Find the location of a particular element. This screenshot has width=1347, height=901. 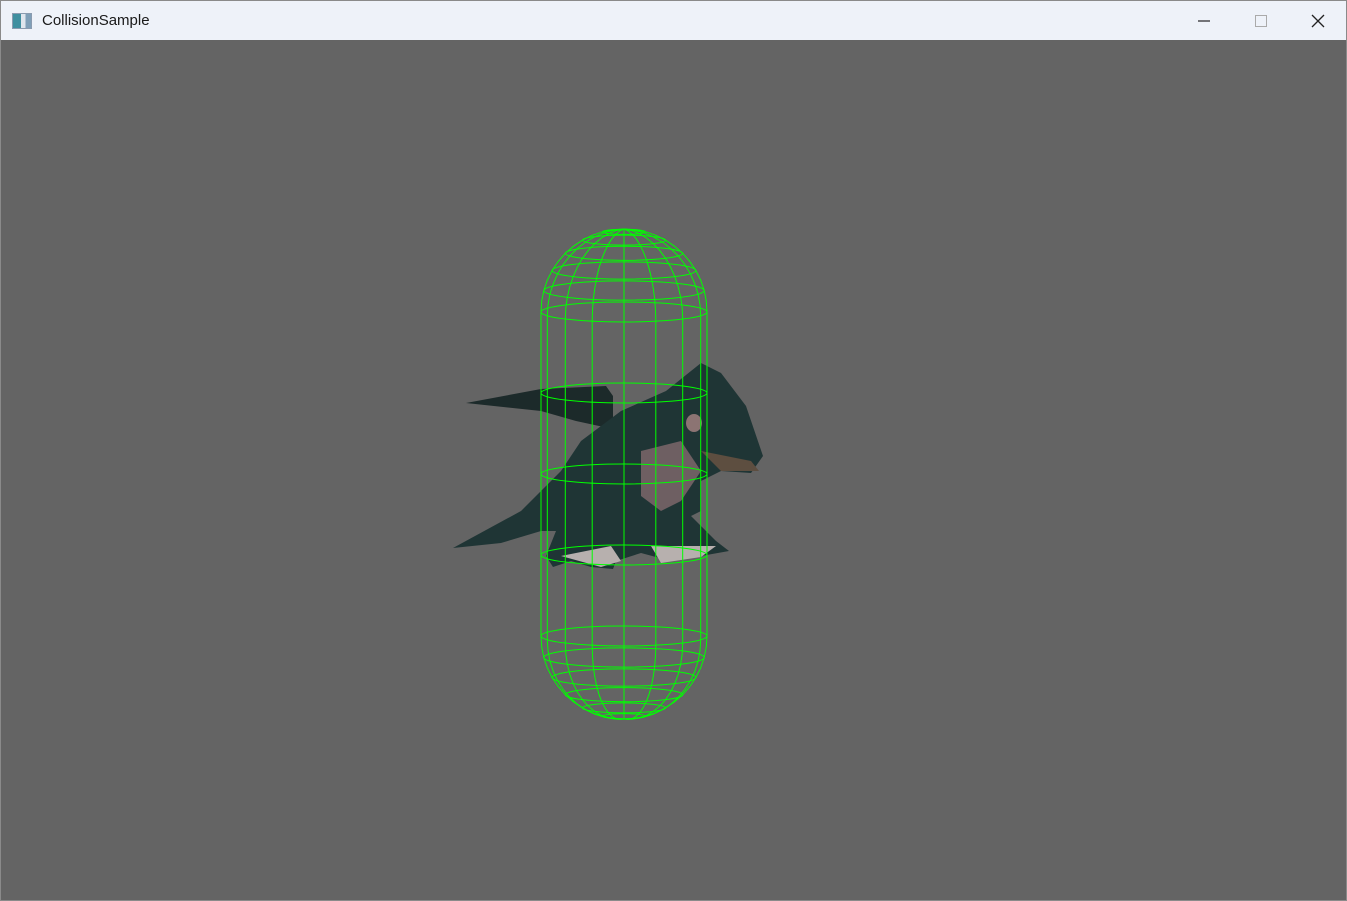

maximize-icon is located at coordinates (1260, 20).